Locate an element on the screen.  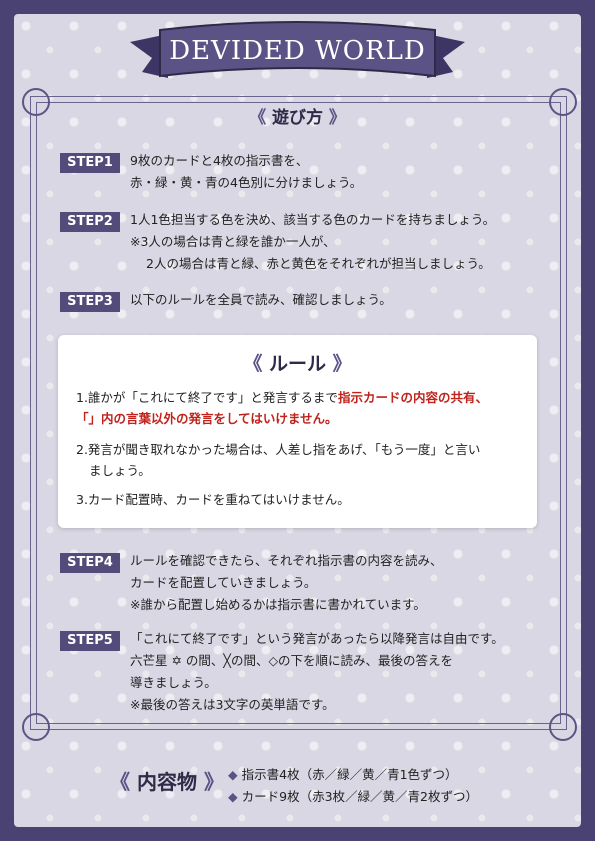
contents-item-text: カード9枚（赤3枚／緑／黄／青2枚ずつ） is located at coordinates (359, 796).